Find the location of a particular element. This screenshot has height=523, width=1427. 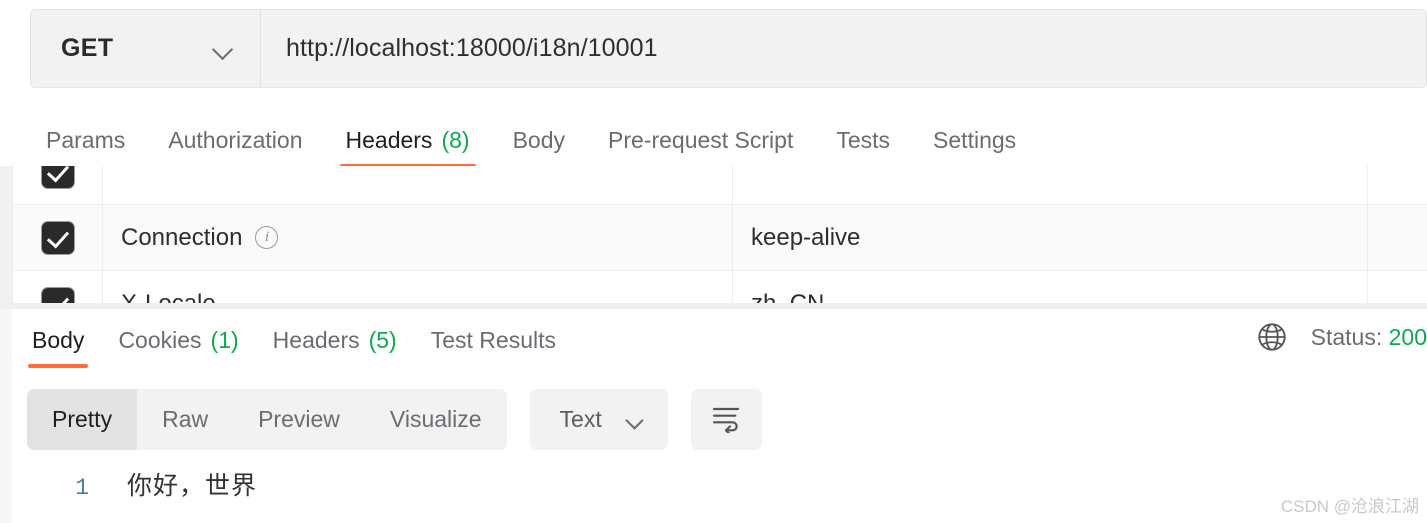

table-row: Connection i keep-alive is located at coordinates (719, 237).